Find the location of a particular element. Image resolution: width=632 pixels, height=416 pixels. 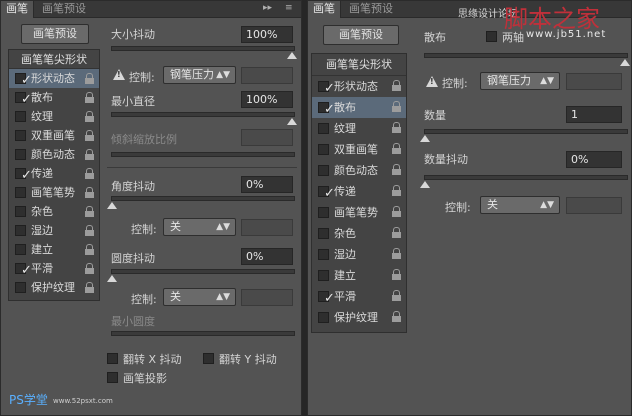

count-thumb is located at coordinates (425, 138).